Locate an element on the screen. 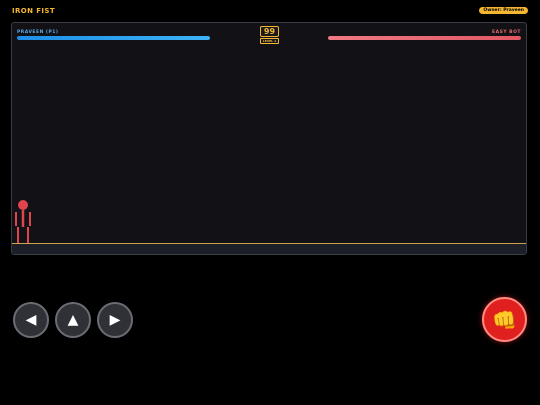  arrow-left-icon: ◀ is located at coordinates (31, 320).